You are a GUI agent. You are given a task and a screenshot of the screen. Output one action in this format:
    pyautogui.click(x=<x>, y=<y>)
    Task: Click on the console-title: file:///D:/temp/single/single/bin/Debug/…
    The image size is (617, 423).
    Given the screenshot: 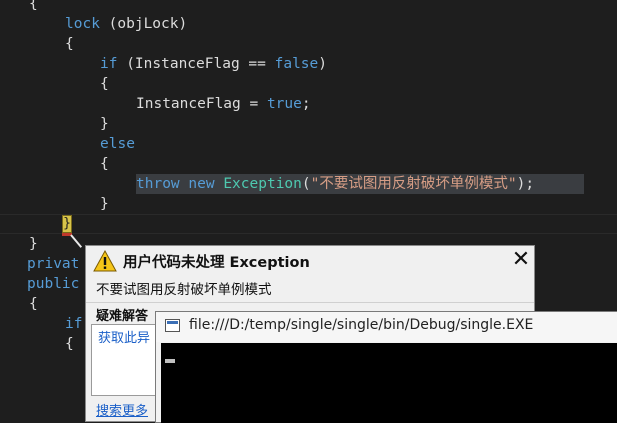 What is the action you would take?
    pyautogui.click(x=361, y=325)
    